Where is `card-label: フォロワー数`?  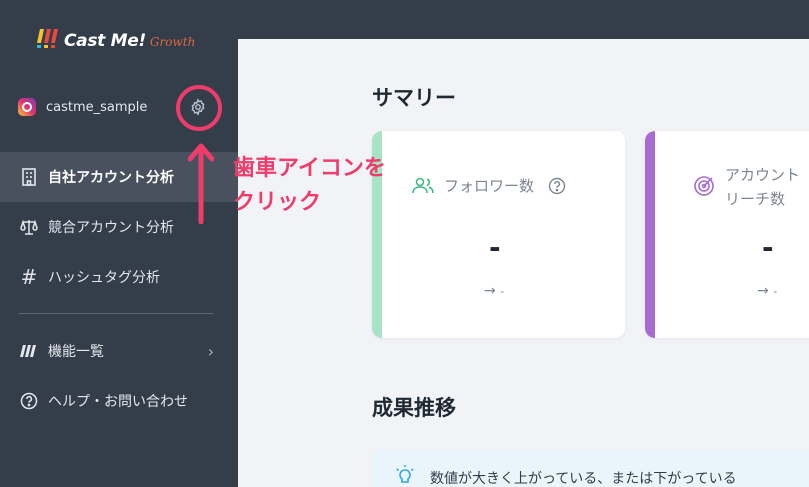 card-label: フォロワー数 is located at coordinates (489, 186).